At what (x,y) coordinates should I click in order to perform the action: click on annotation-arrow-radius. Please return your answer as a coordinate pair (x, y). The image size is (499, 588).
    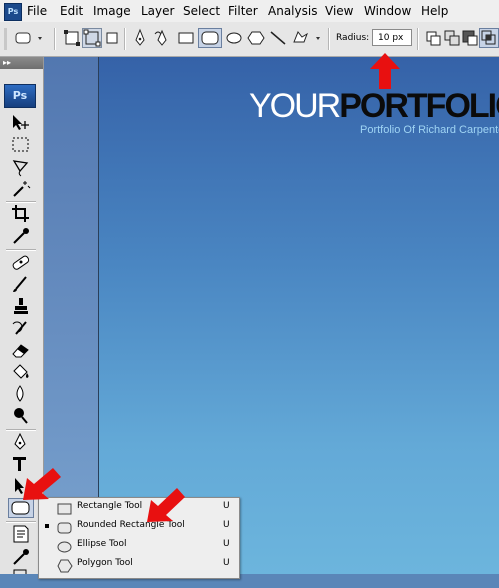
    Looking at the image, I should click on (385, 71).